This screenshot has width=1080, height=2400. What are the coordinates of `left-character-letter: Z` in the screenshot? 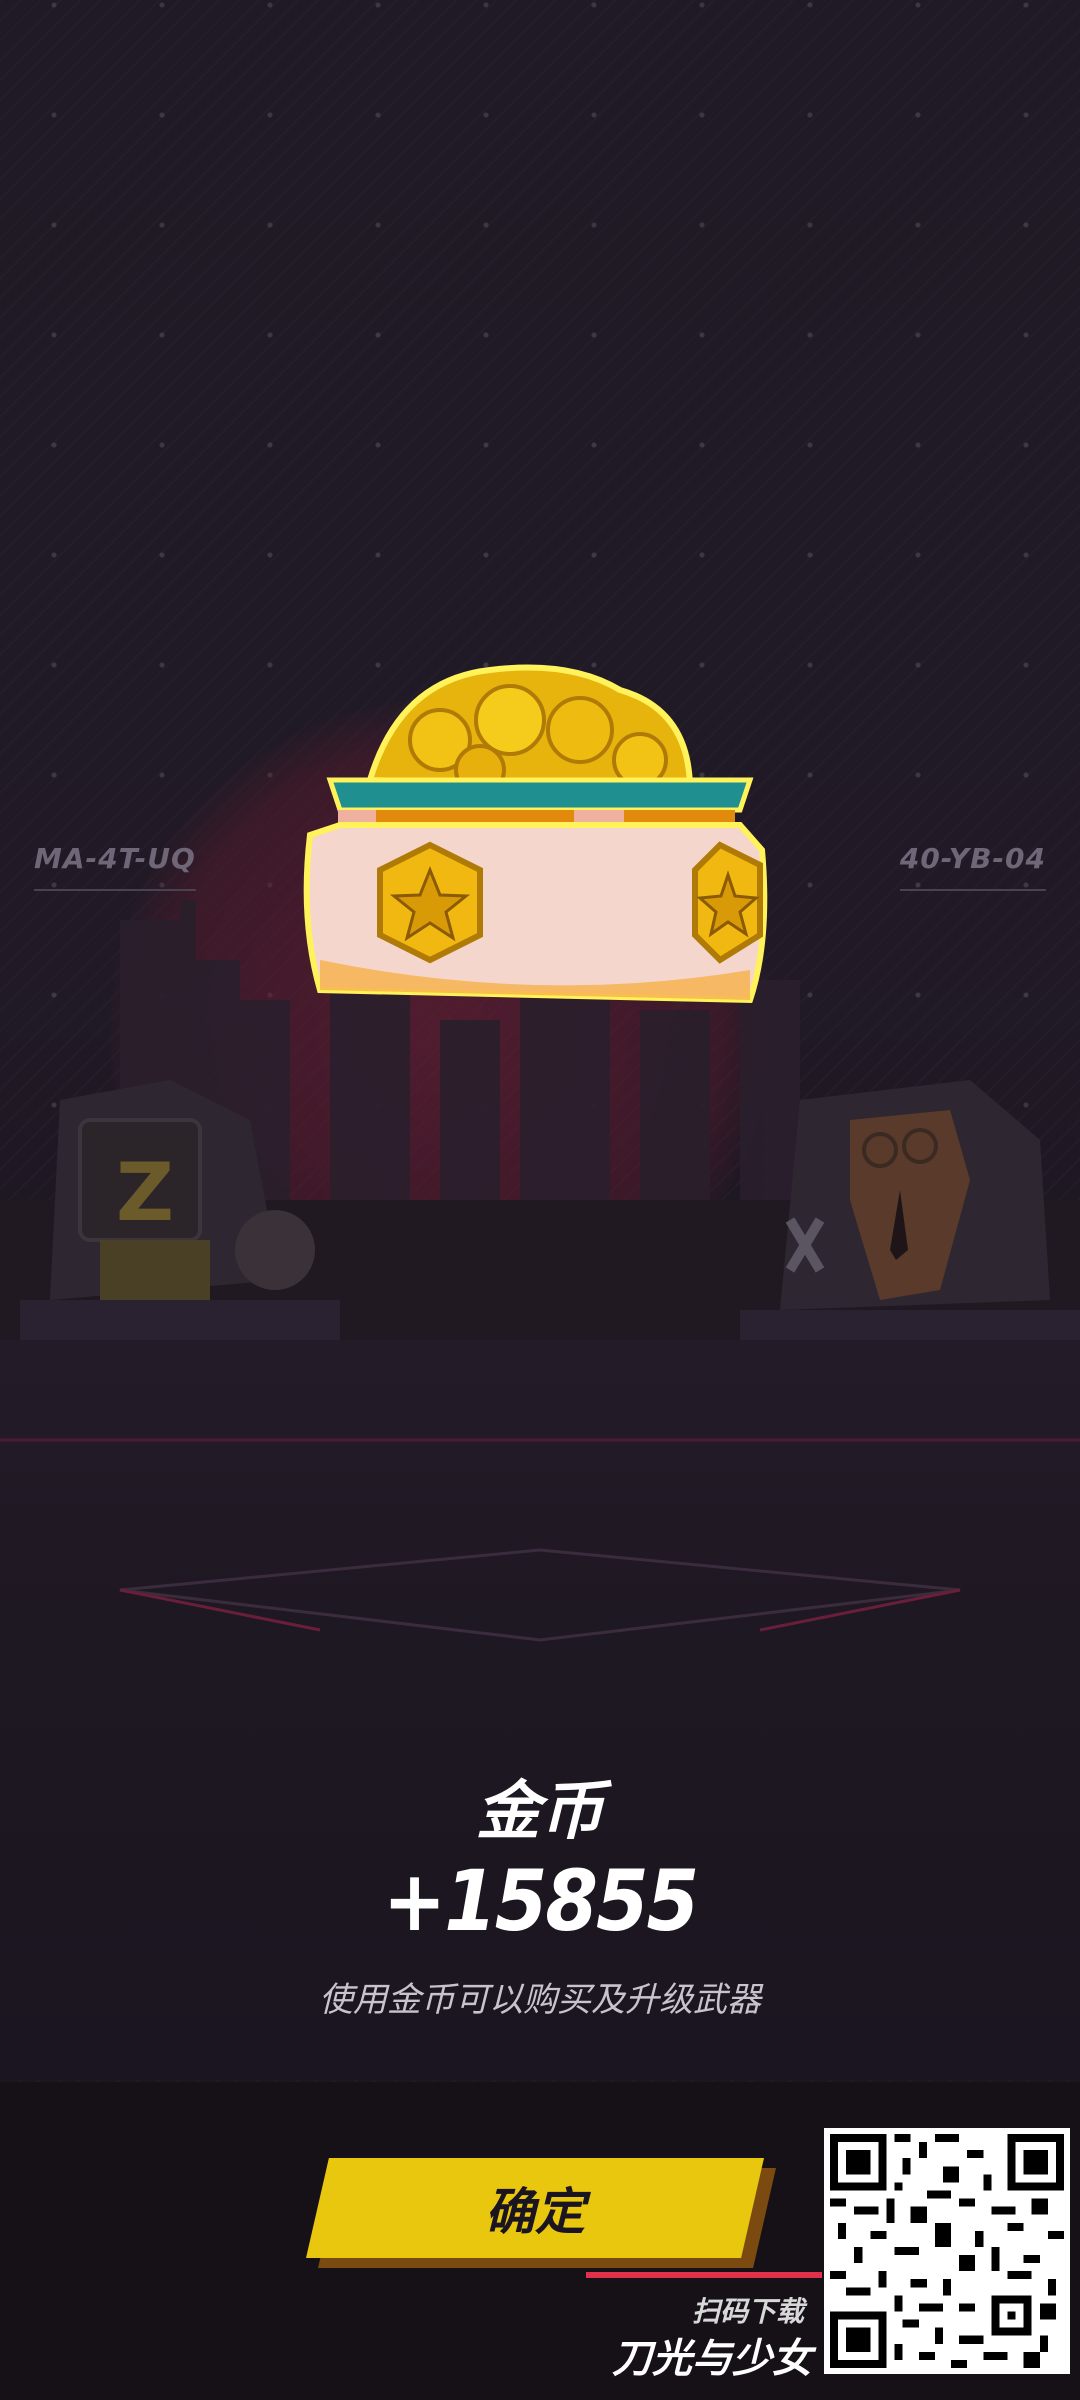 It's located at (145, 1192).